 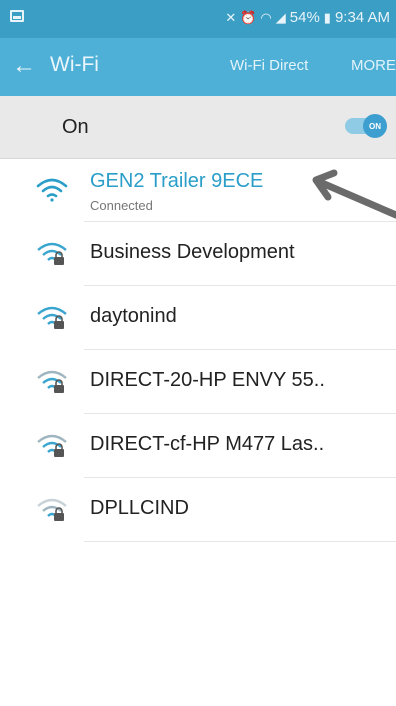 I want to click on wifi-direct-button: Wi-Fi Direct, so click(x=269, y=65).